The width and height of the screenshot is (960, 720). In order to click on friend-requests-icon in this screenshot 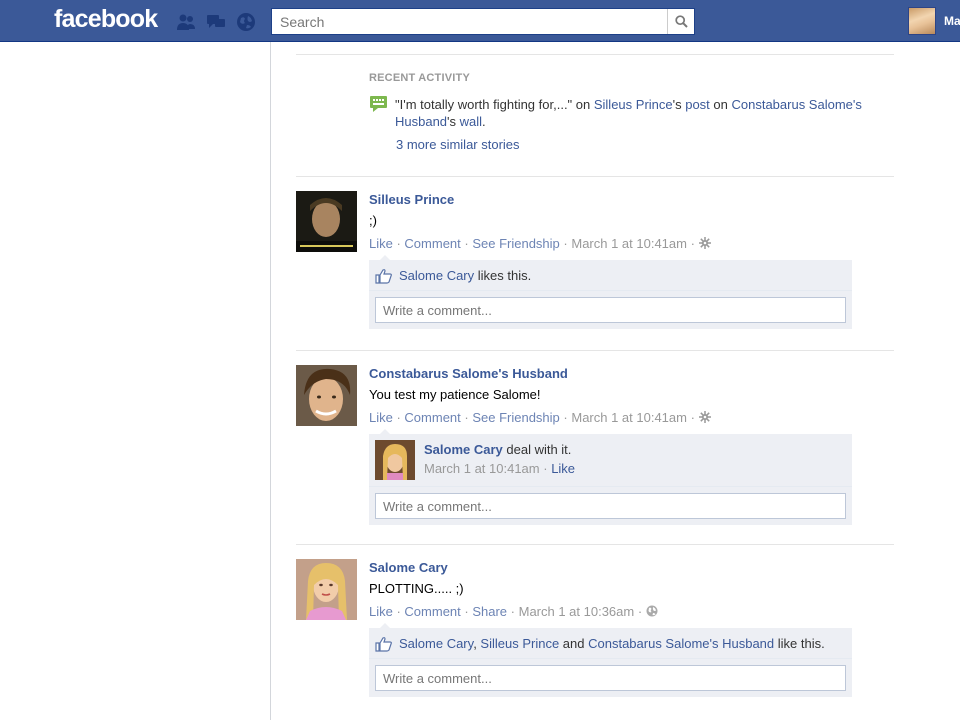, I will do `click(186, 22)`.